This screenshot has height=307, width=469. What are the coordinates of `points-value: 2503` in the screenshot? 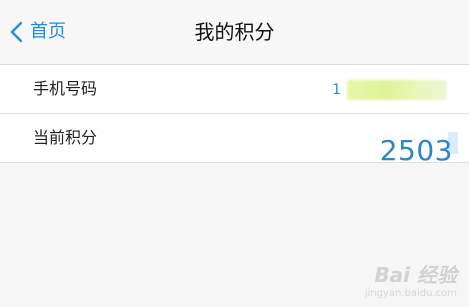 It's located at (416, 150).